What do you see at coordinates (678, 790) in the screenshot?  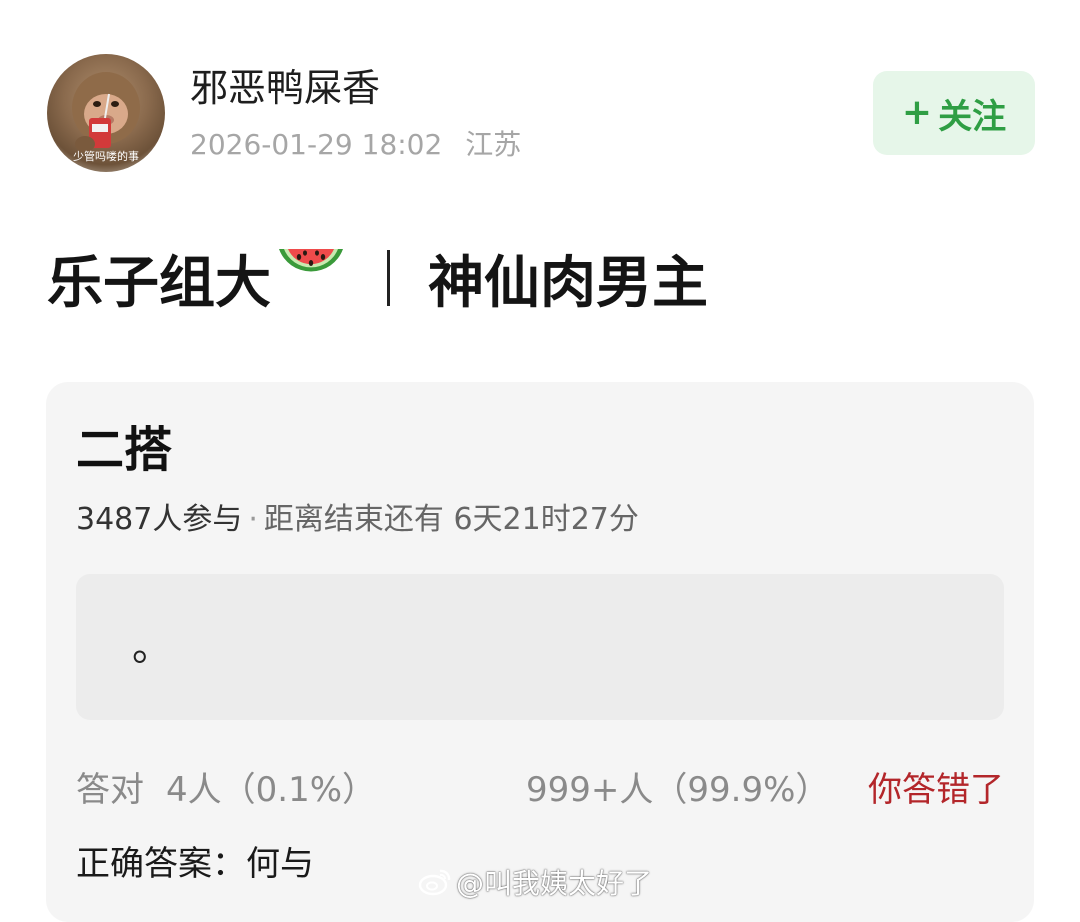 I see `wrong-count: 999+人（99.9%）` at bounding box center [678, 790].